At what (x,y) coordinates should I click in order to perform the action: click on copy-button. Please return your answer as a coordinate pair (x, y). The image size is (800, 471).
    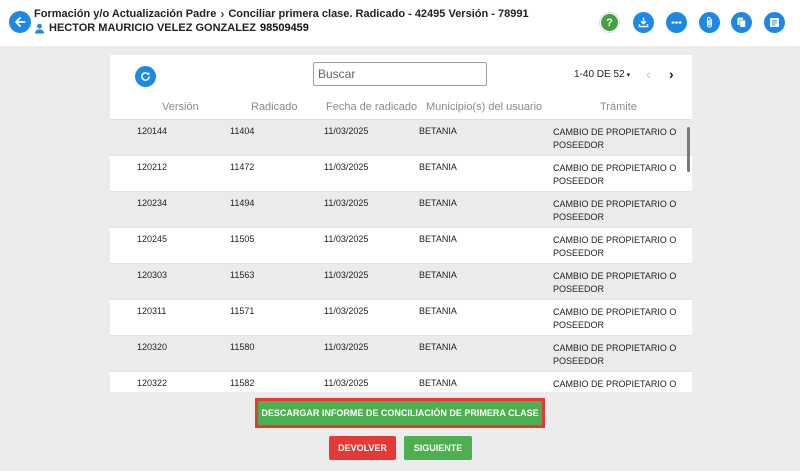
    Looking at the image, I should click on (741, 22).